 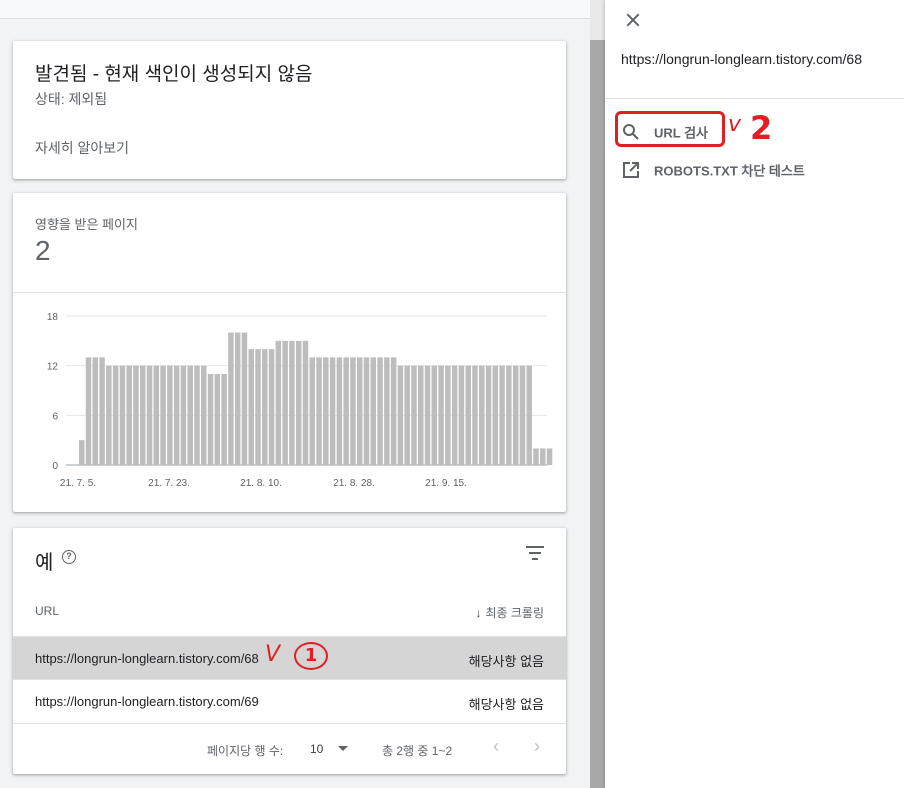 What do you see at coordinates (289, 110) in the screenshot?
I see `status-card: 발견됨 - 현재 색인이 생성되지 않음 상태: 제외됨 자세히 알아보기` at bounding box center [289, 110].